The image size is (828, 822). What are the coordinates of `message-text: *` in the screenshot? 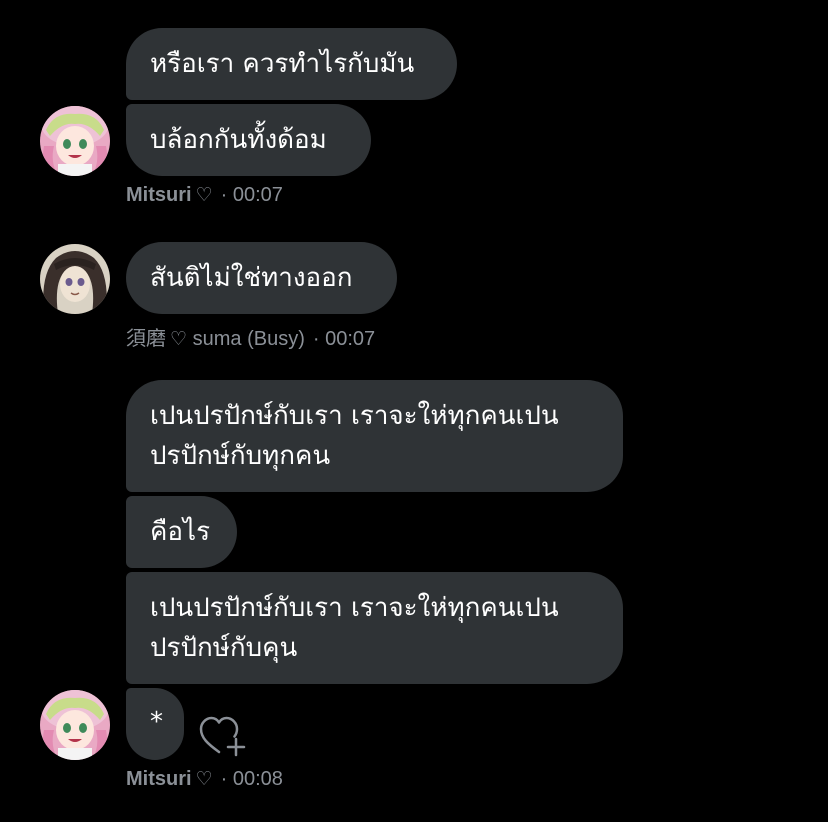 It's located at (156, 722).